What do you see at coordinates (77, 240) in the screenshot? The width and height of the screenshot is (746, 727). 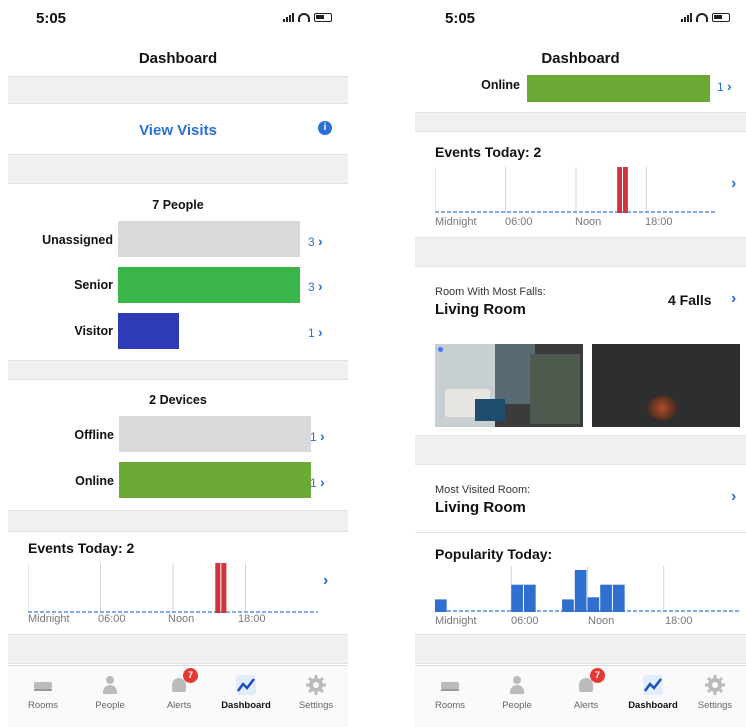 I see `people-row-label: Unassigned` at bounding box center [77, 240].